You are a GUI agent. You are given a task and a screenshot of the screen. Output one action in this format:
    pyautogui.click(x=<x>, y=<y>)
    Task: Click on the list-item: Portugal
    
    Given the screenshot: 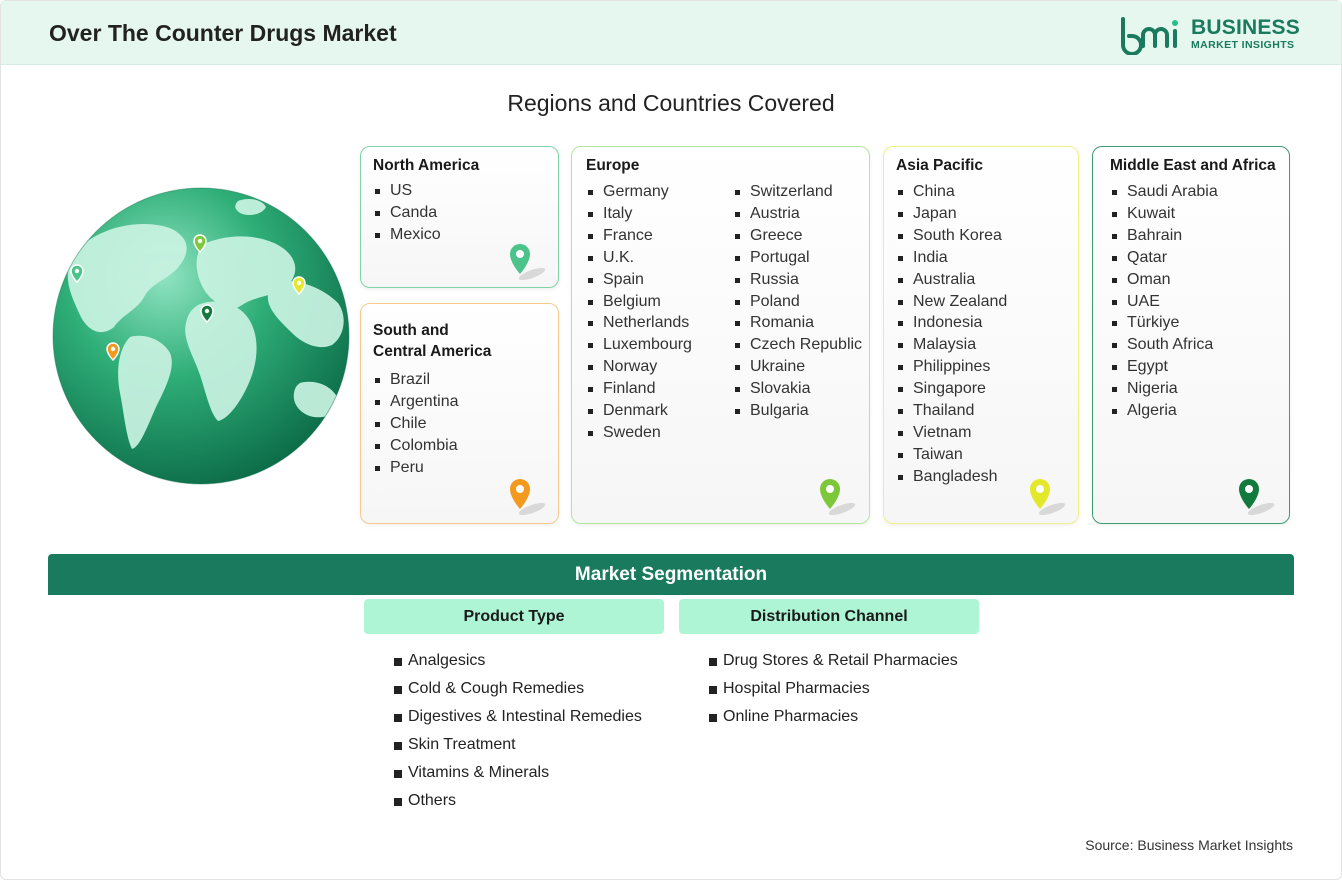 What is the action you would take?
    pyautogui.click(x=797, y=258)
    